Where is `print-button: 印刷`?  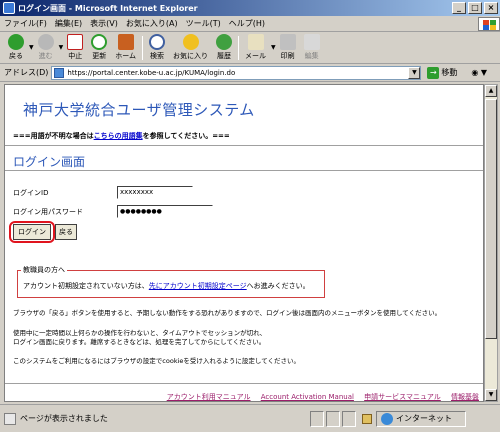 print-button: 印刷 is located at coordinates (288, 48).